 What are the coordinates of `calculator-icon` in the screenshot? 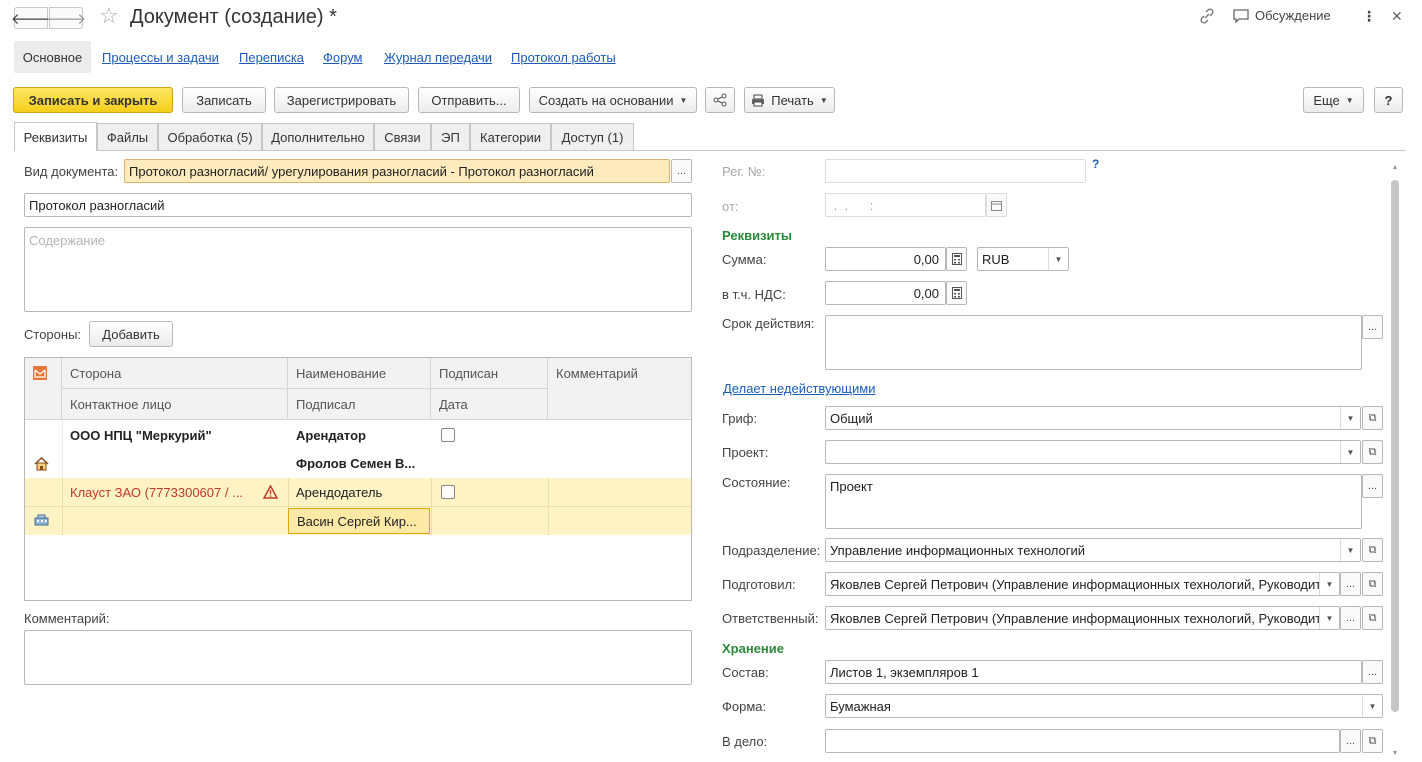 It's located at (956, 259).